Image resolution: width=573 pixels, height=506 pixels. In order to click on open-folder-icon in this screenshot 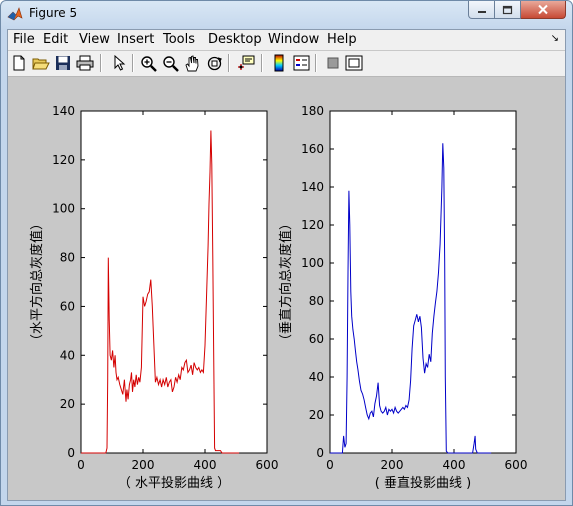, I will do `click(41, 64)`.